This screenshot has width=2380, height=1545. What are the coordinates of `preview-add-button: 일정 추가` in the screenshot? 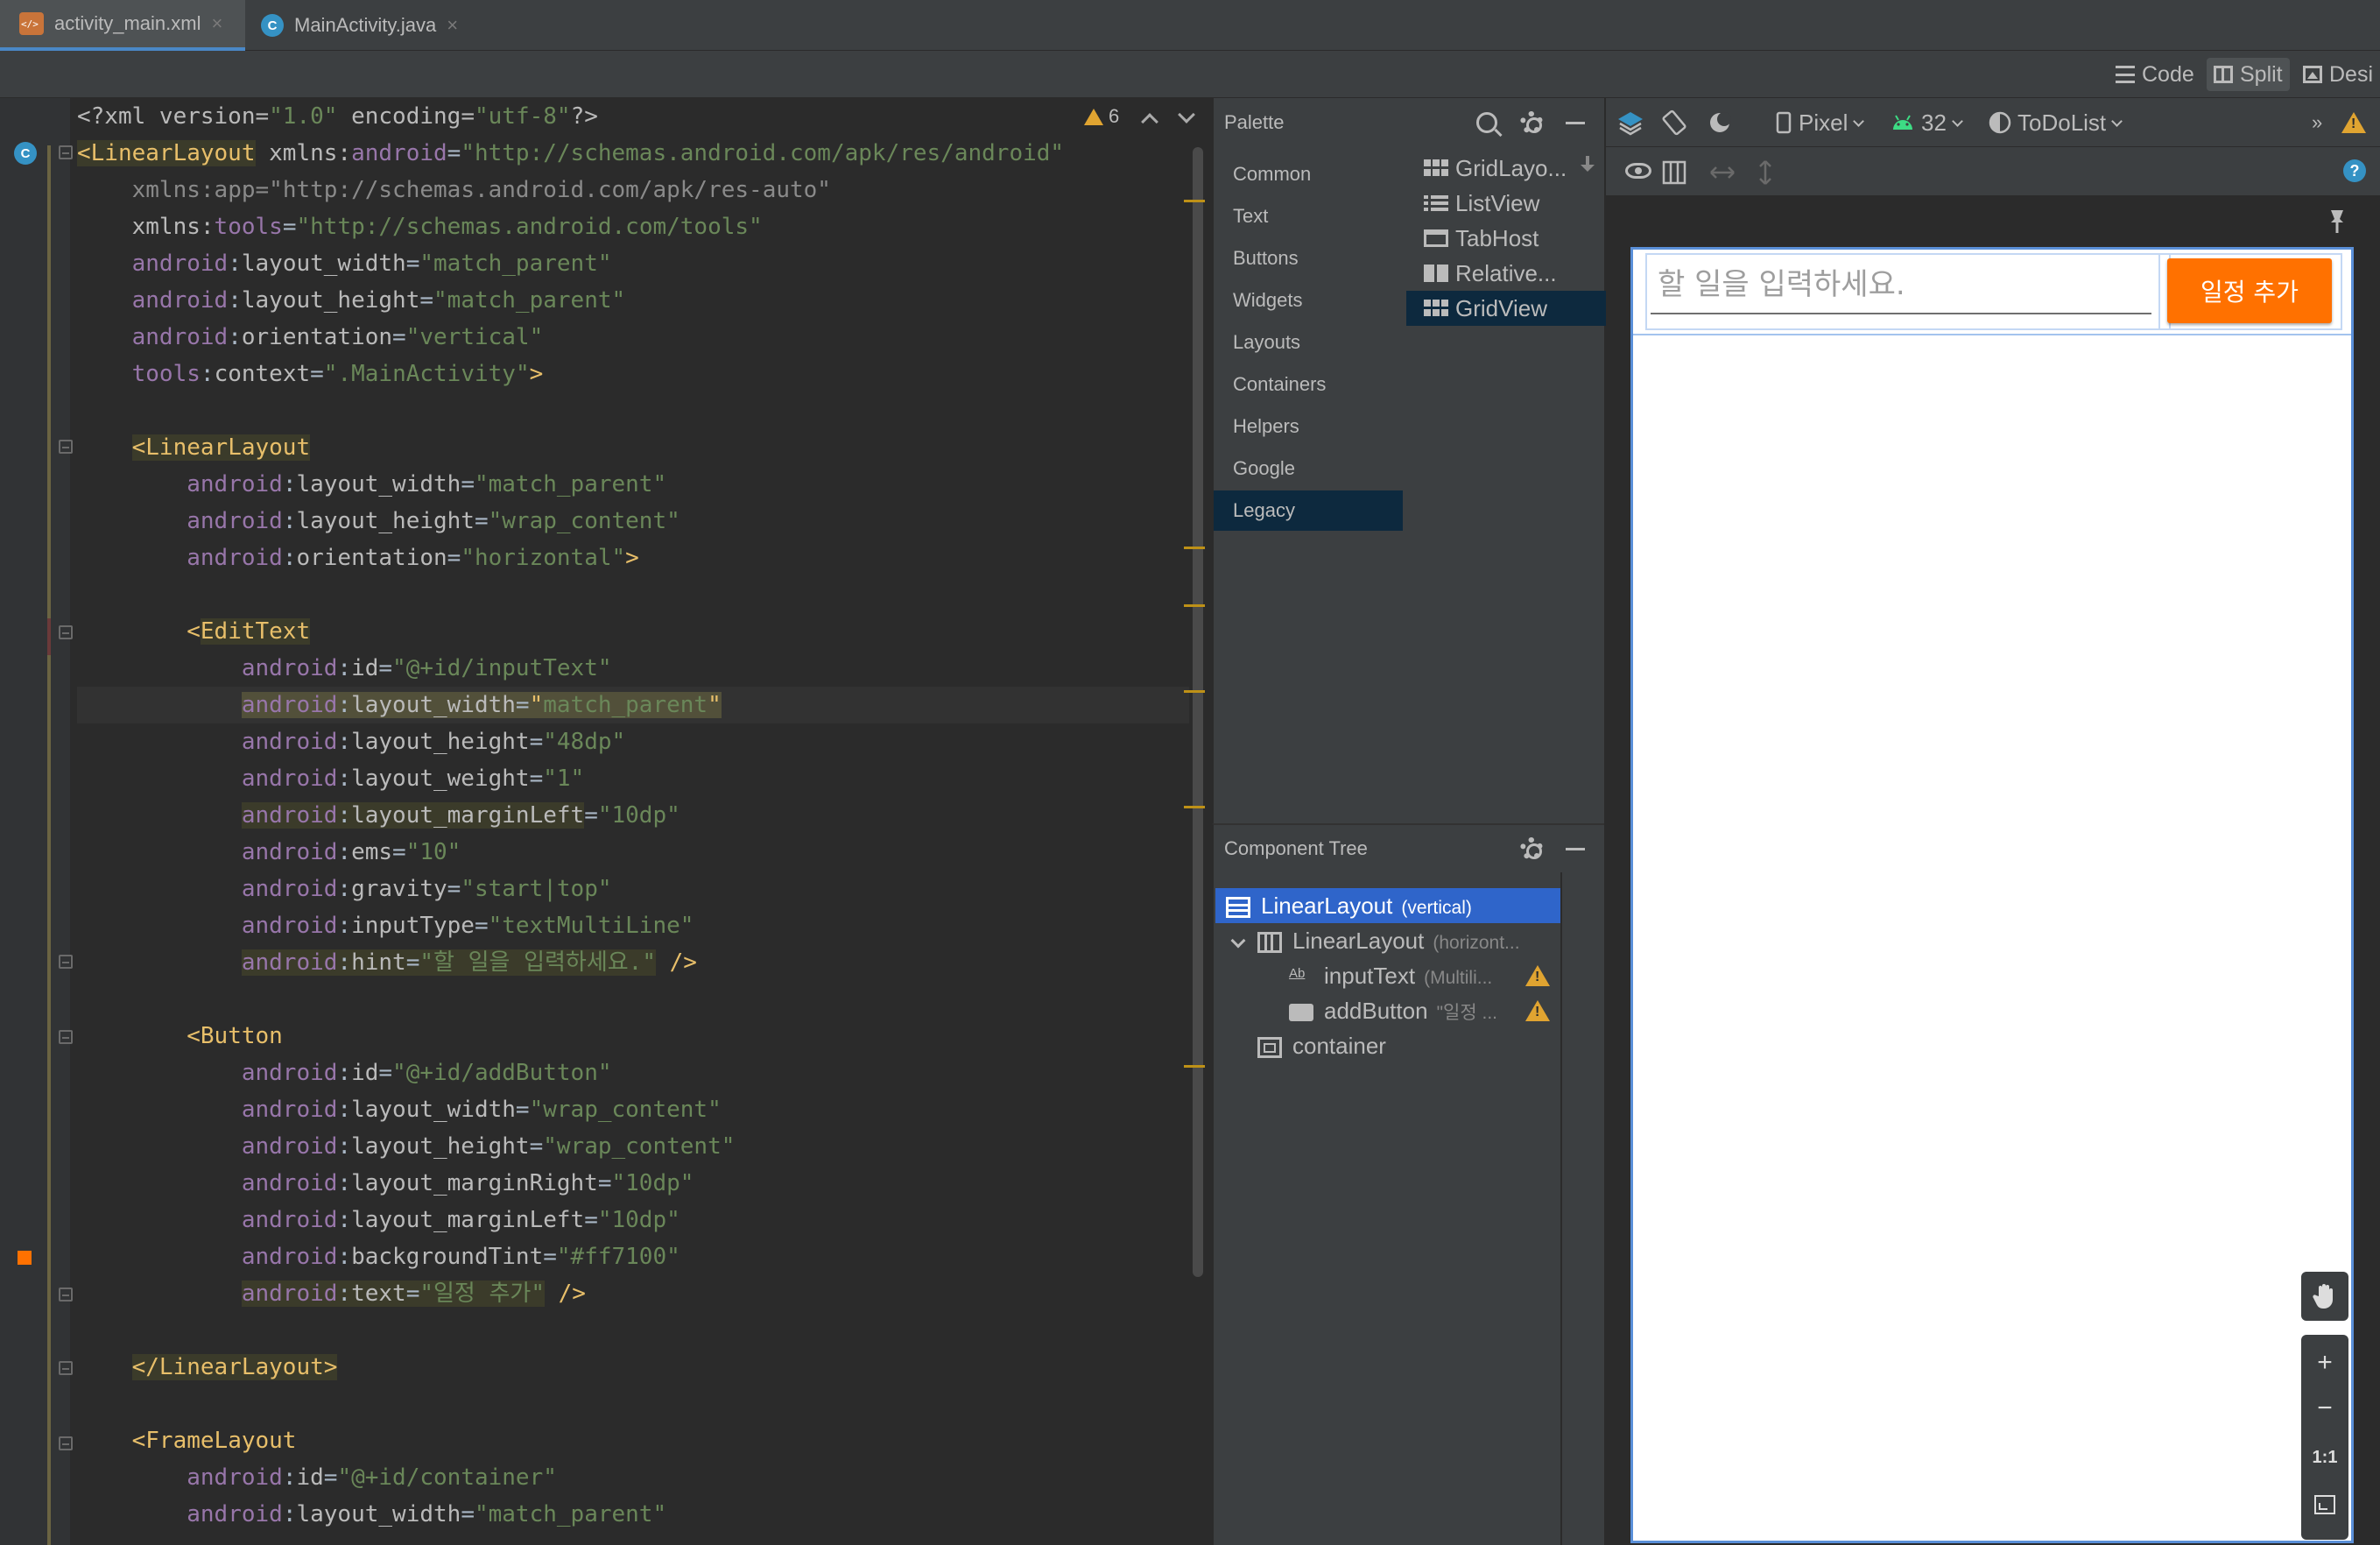 It's located at (2249, 290).